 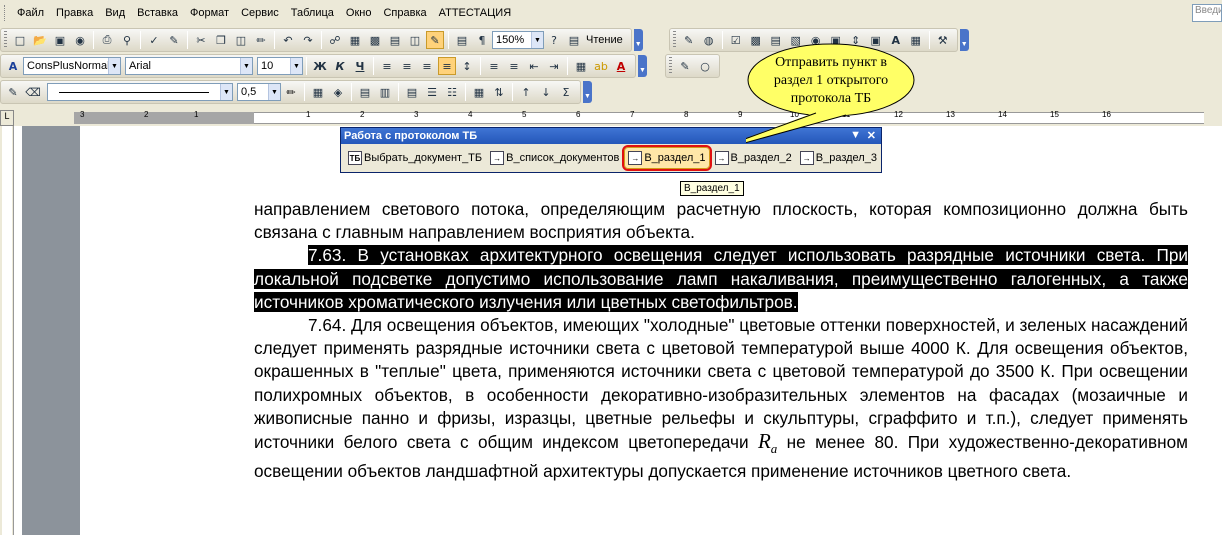 I want to click on redo-icon: ↷, so click(x=308, y=40).